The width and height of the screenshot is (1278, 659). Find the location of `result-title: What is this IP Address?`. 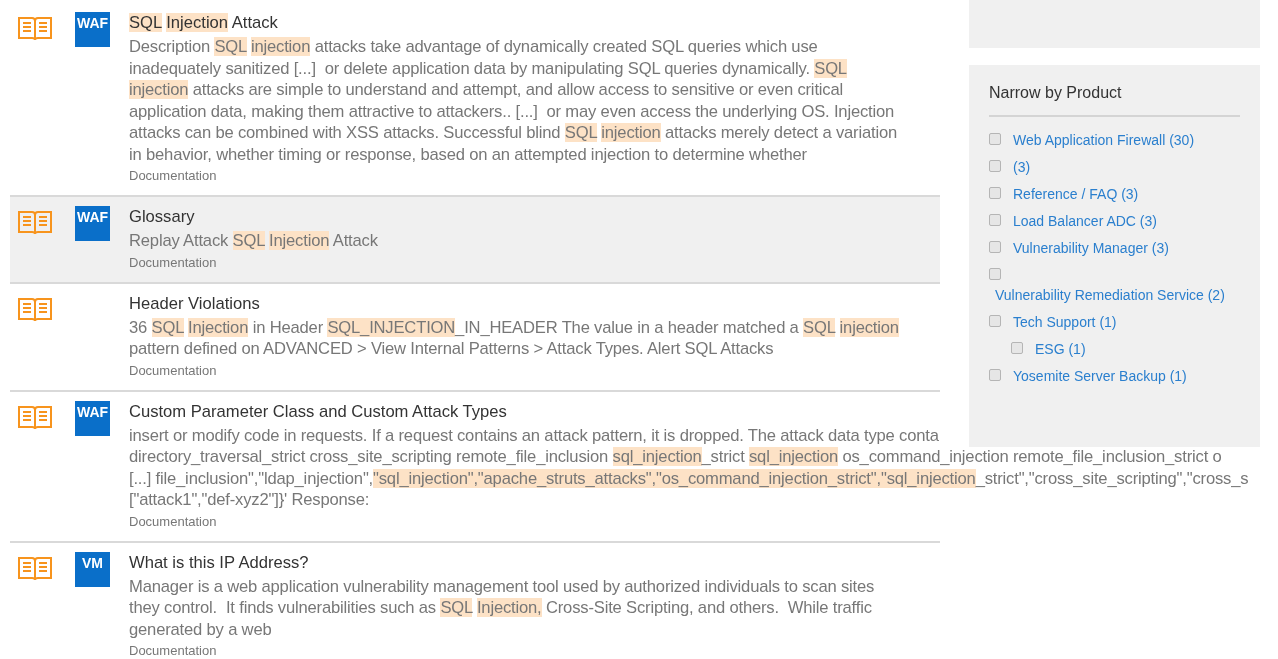

result-title: What is this IP Address? is located at coordinates (219, 562).